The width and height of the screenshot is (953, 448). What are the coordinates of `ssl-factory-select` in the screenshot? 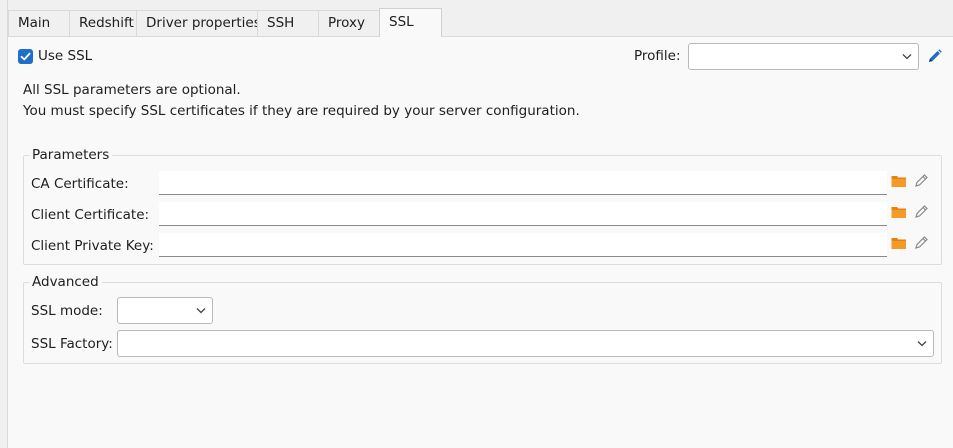 It's located at (525, 343).